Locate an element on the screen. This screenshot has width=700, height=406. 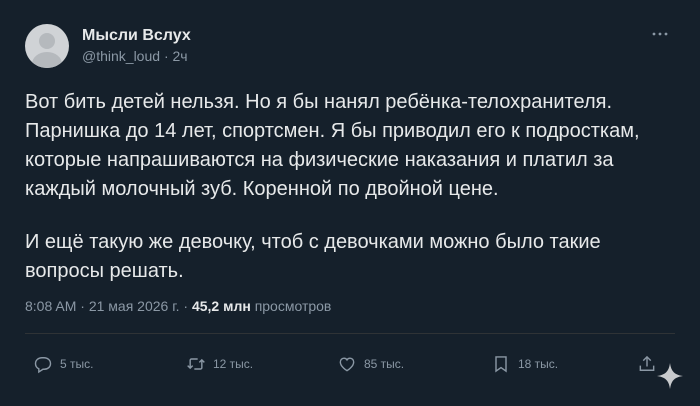
reply-button: 5 тыс. is located at coordinates (63, 364).